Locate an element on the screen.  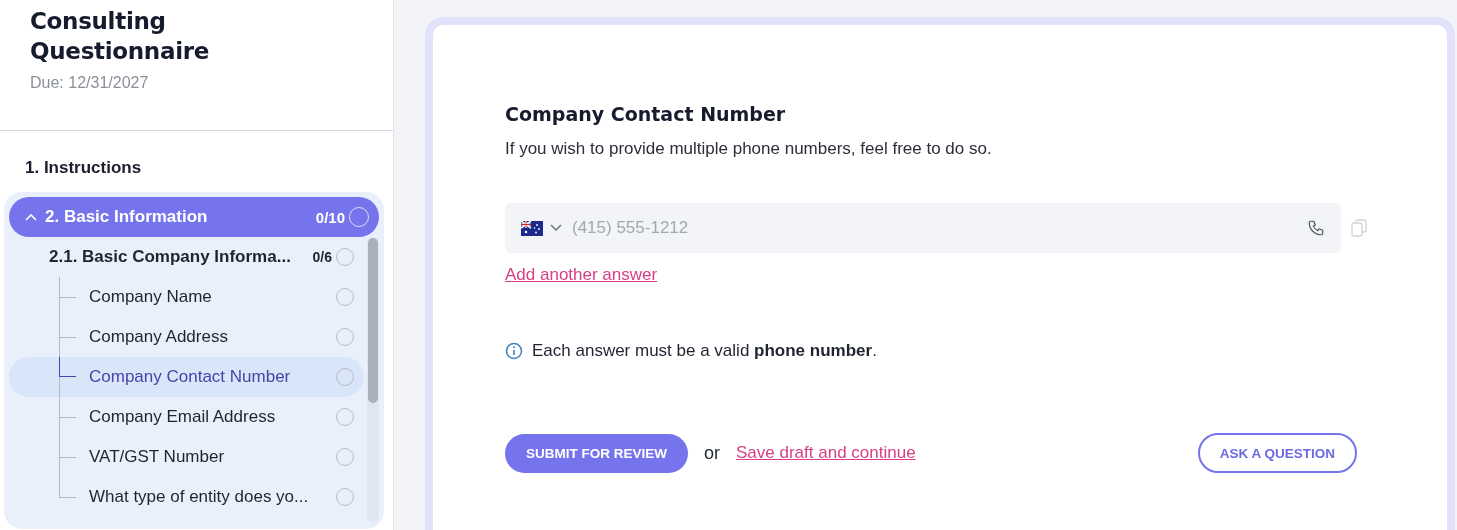
question-title: Company Contact Number is located at coordinates (646, 114).